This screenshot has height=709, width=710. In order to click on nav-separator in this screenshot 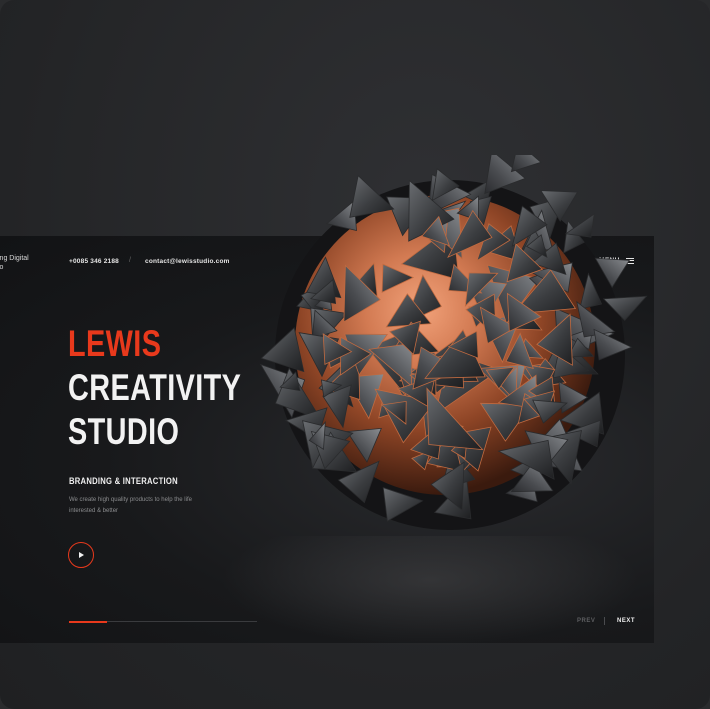, I will do `click(604, 621)`.